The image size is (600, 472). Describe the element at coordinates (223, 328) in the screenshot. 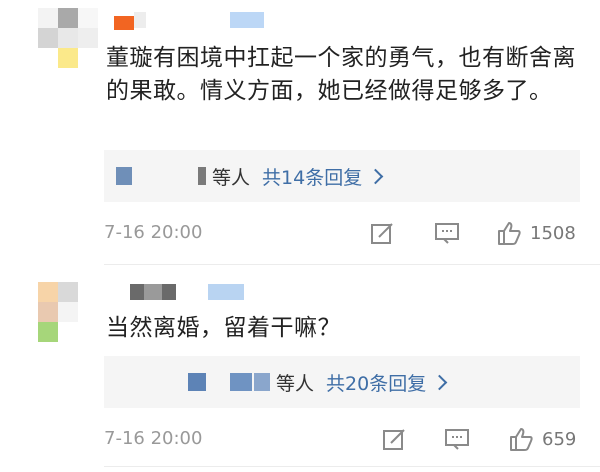

I see `comment-text: 当然离婚，留着干嘛？` at that location.